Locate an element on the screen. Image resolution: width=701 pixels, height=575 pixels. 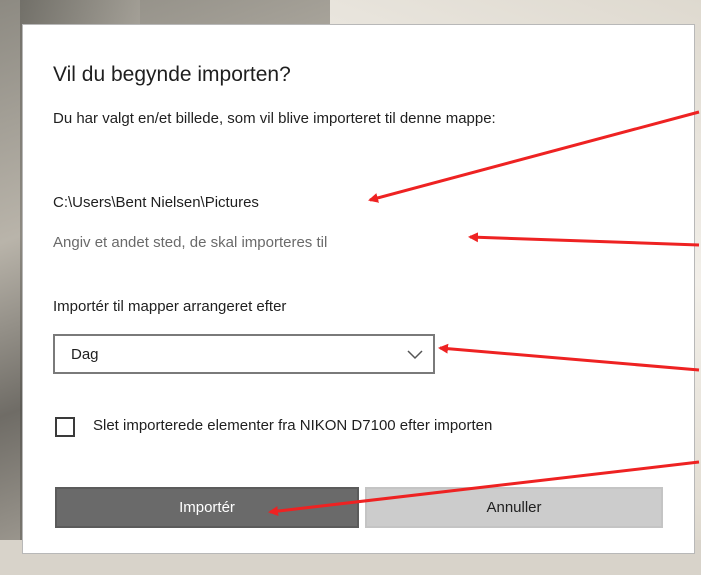
delete-checkbox is located at coordinates (65, 427).